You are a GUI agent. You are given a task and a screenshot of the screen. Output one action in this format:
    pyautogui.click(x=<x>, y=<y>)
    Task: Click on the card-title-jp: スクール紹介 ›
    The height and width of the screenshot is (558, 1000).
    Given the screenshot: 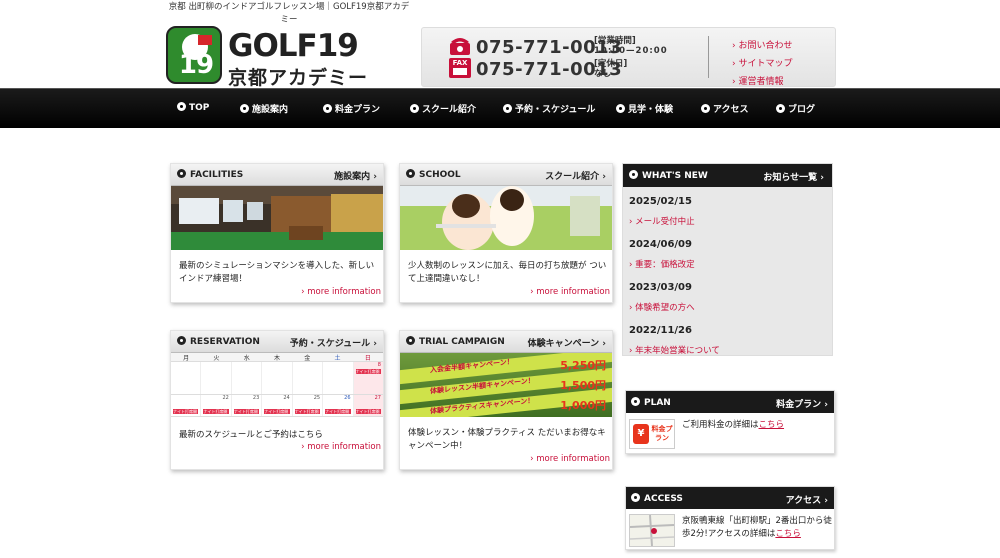 What is the action you would take?
    pyautogui.click(x=575, y=175)
    